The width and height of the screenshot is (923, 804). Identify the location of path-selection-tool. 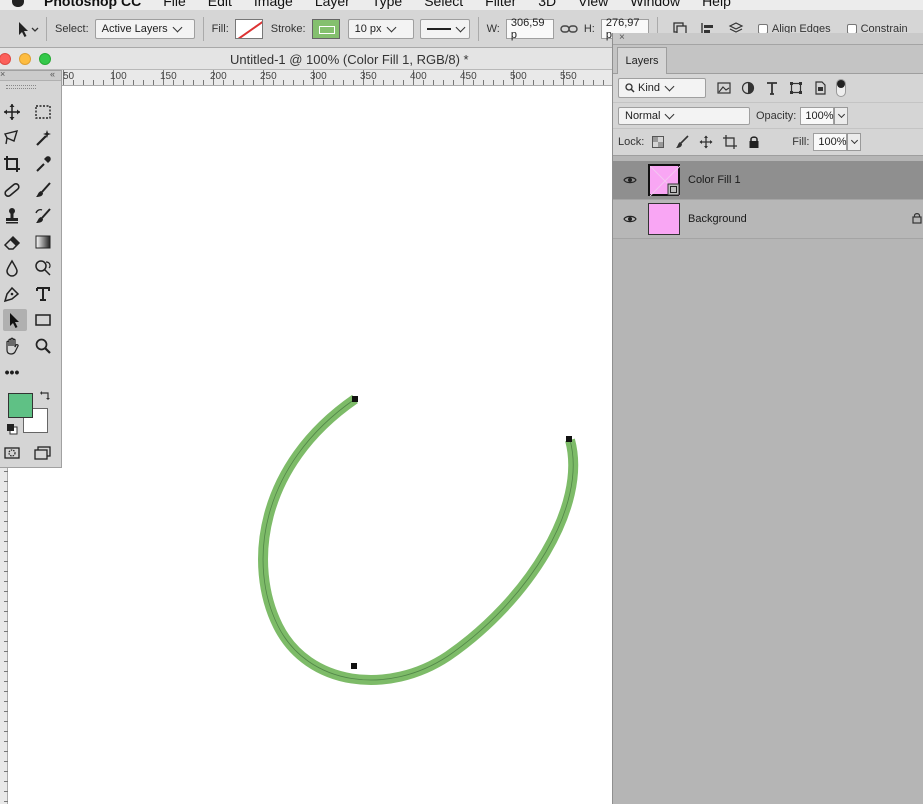
(15, 320).